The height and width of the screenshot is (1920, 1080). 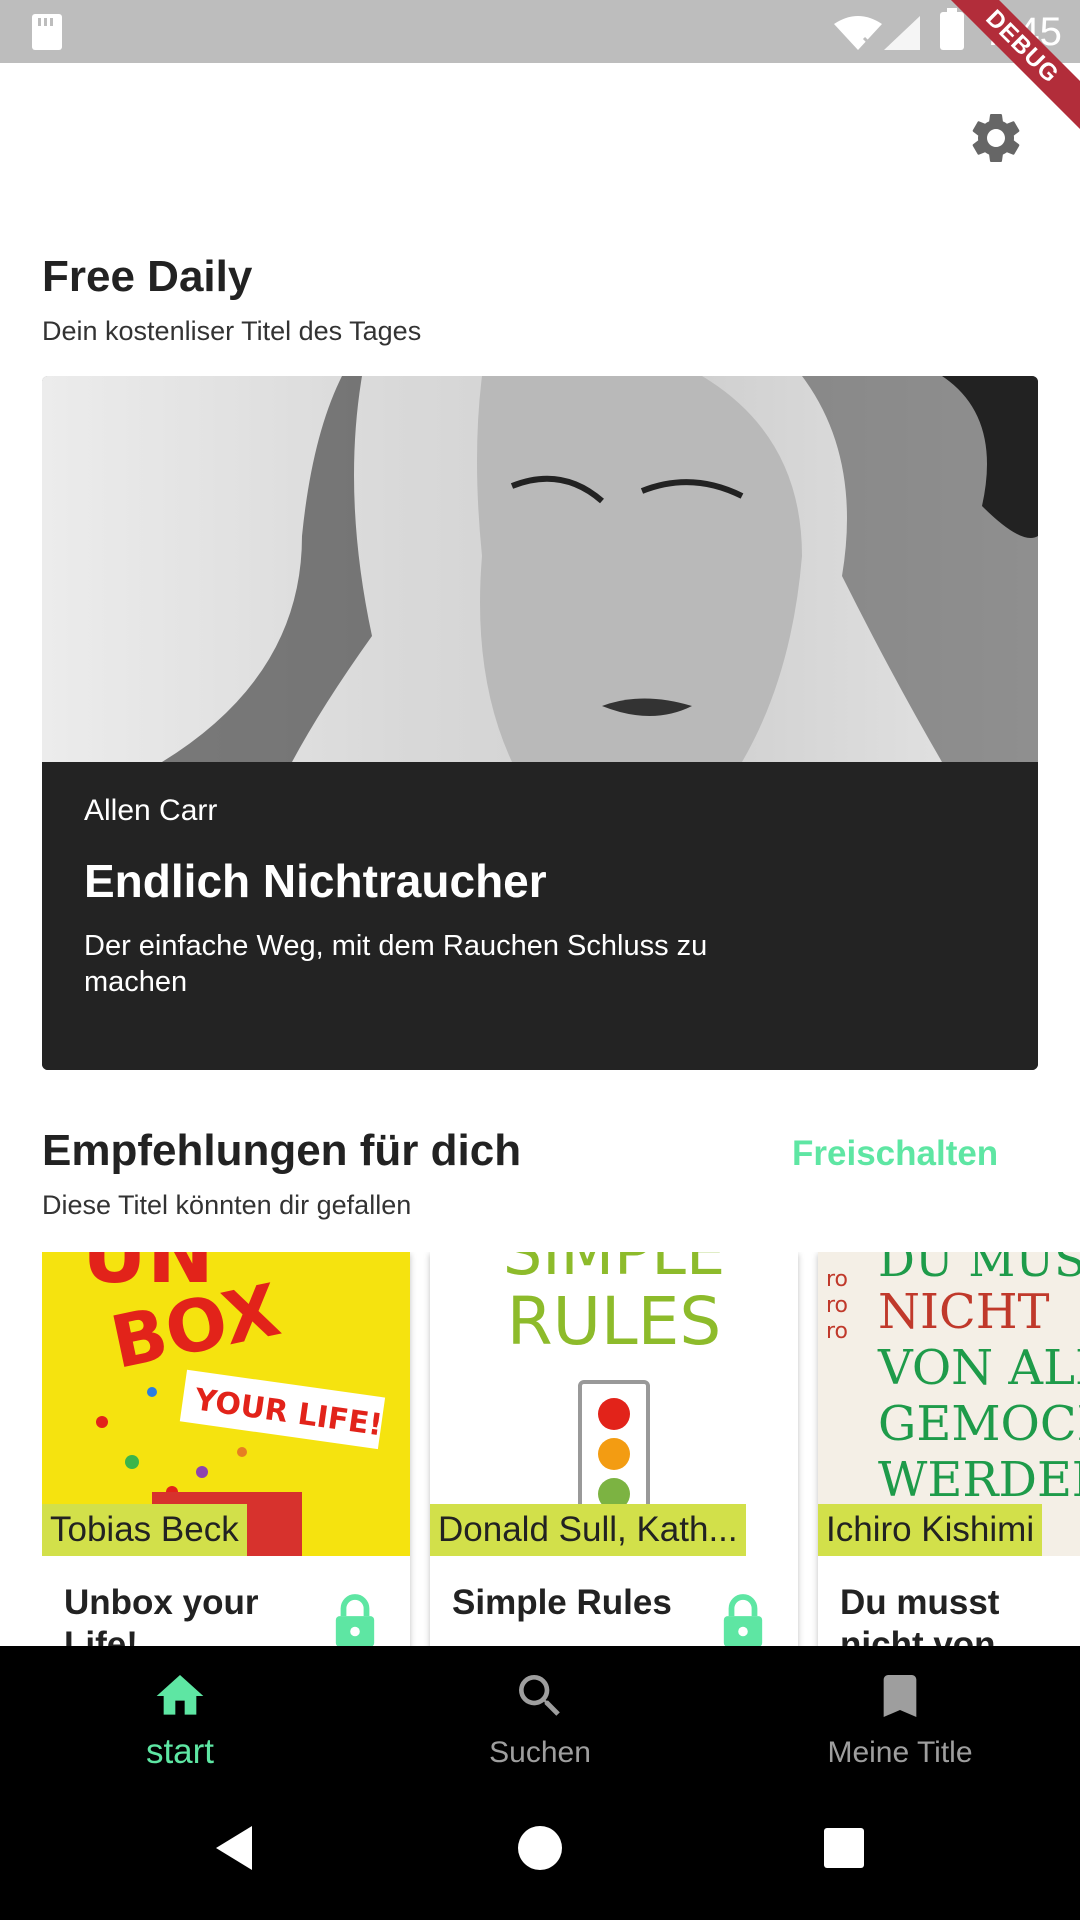 I want to click on bookmark-icon, so click(x=900, y=1696).